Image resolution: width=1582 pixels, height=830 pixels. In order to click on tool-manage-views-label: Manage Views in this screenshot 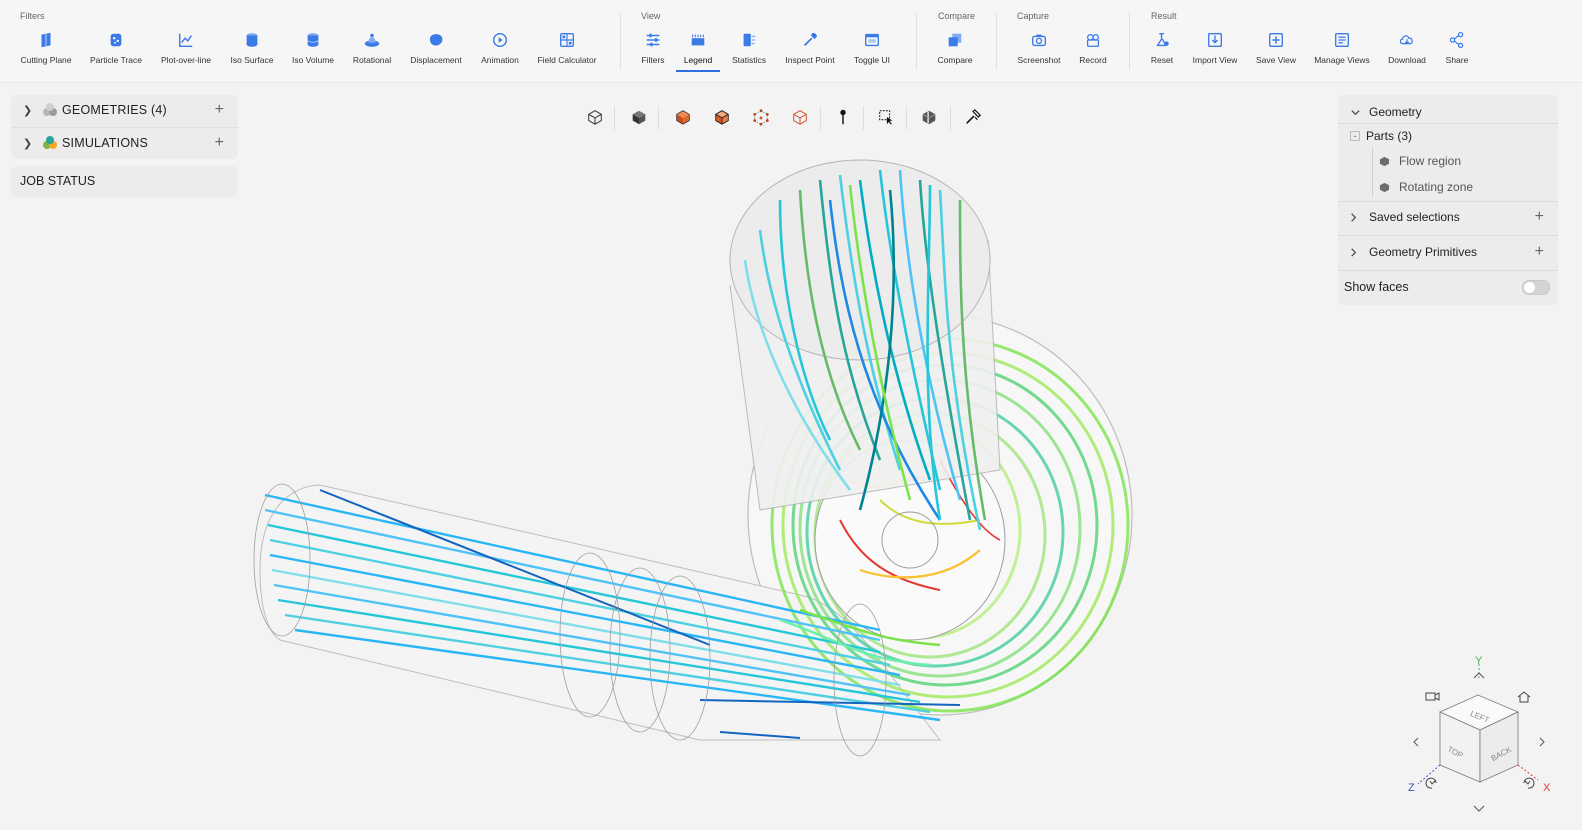, I will do `click(1342, 60)`.